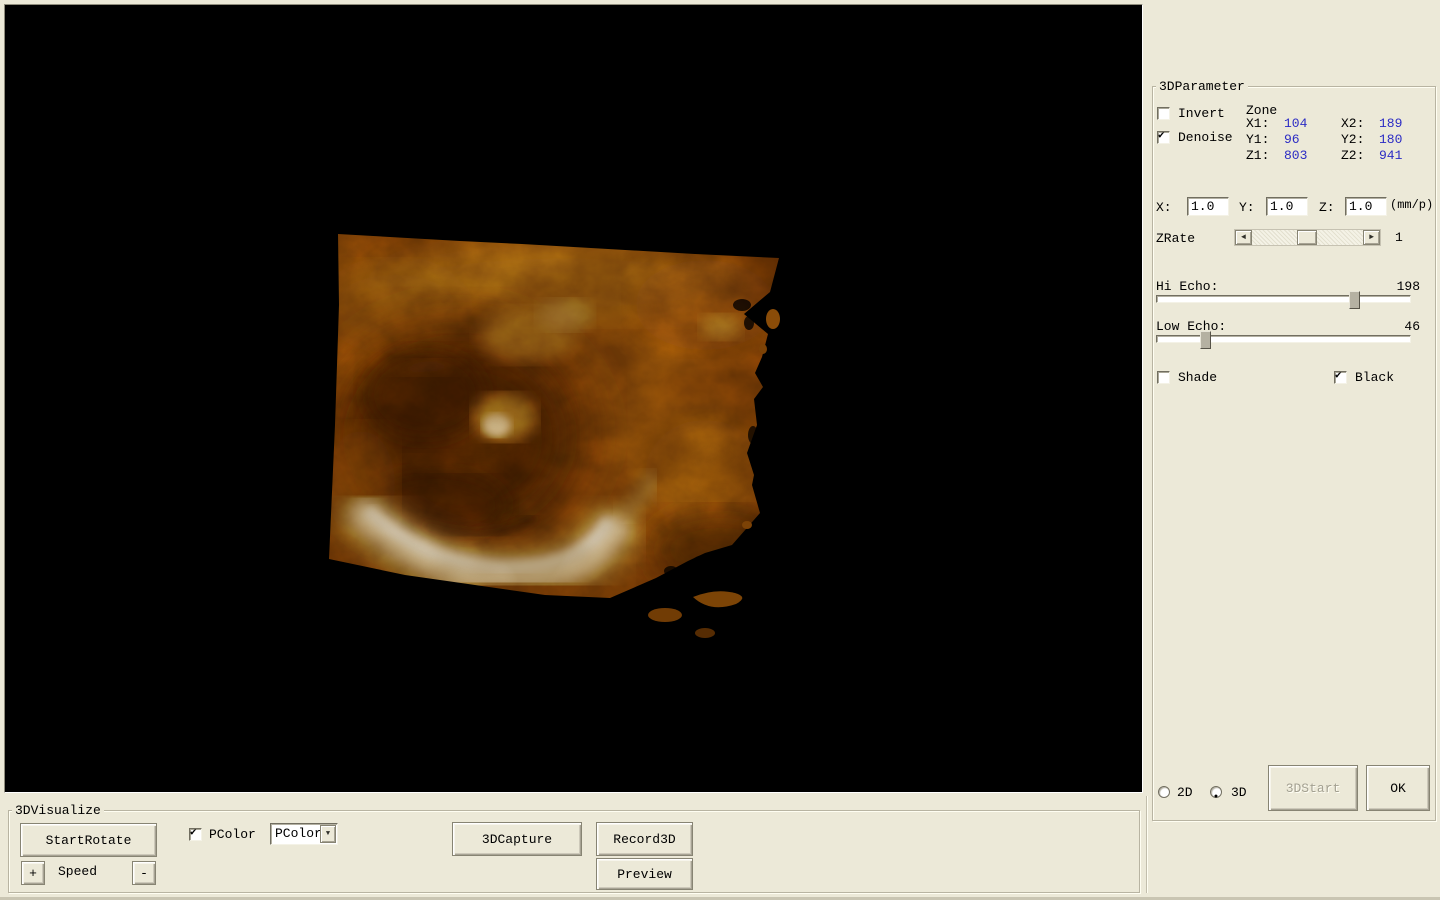 Image resolution: width=1440 pixels, height=900 pixels. What do you see at coordinates (1187, 286) in the screenshot?
I see `hi-echo-label: Hi Echo:` at bounding box center [1187, 286].